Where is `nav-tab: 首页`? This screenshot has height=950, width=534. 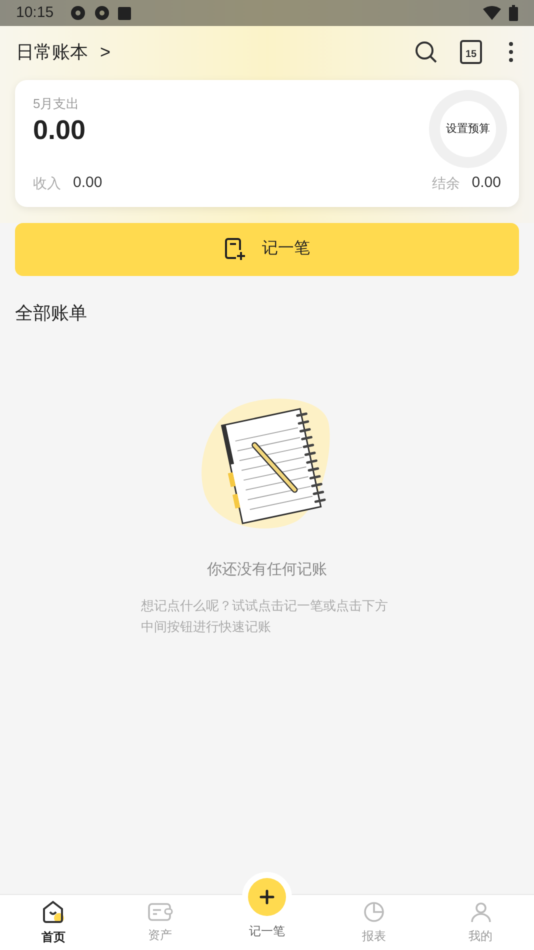 nav-tab: 首页 is located at coordinates (53, 922).